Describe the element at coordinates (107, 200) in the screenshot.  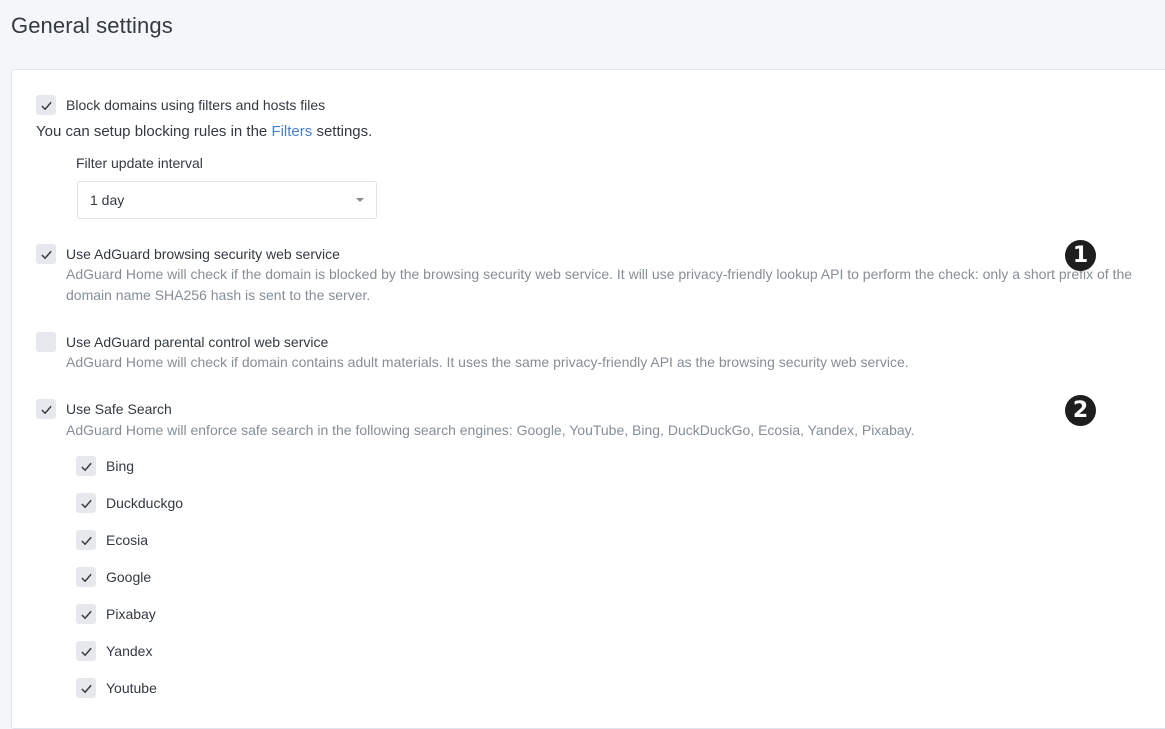
I see `filter-update-interval-value: 1 day` at that location.